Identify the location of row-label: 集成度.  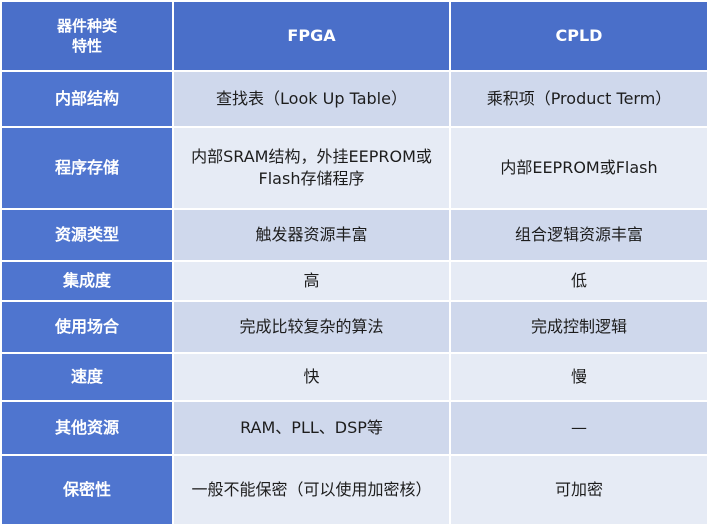
(87, 281).